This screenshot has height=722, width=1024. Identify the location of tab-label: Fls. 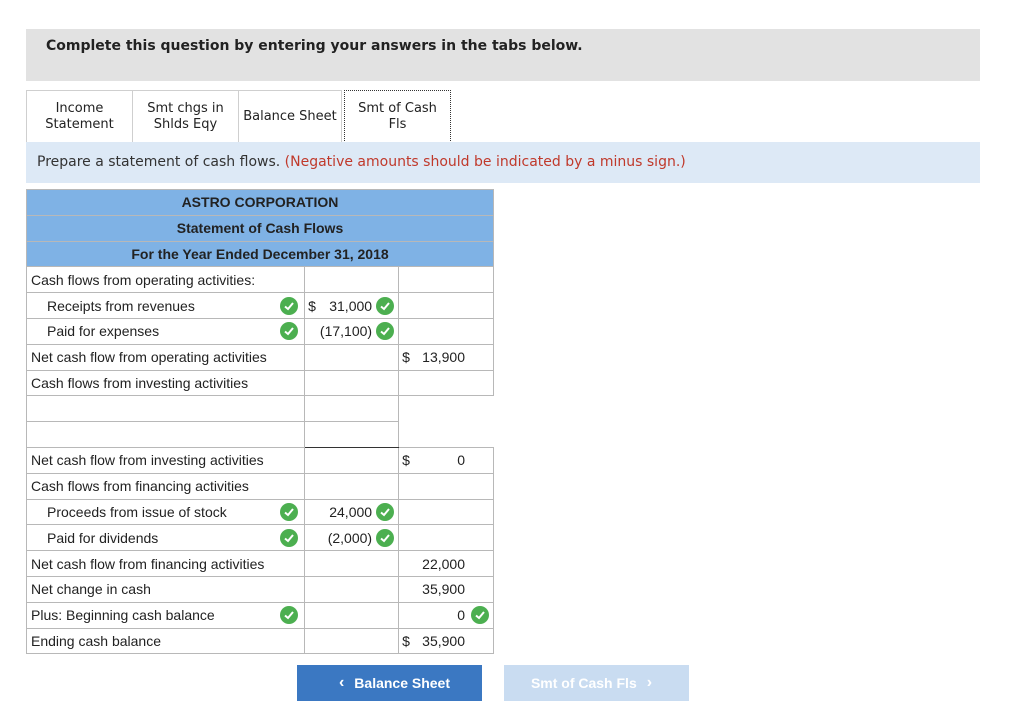
(397, 124).